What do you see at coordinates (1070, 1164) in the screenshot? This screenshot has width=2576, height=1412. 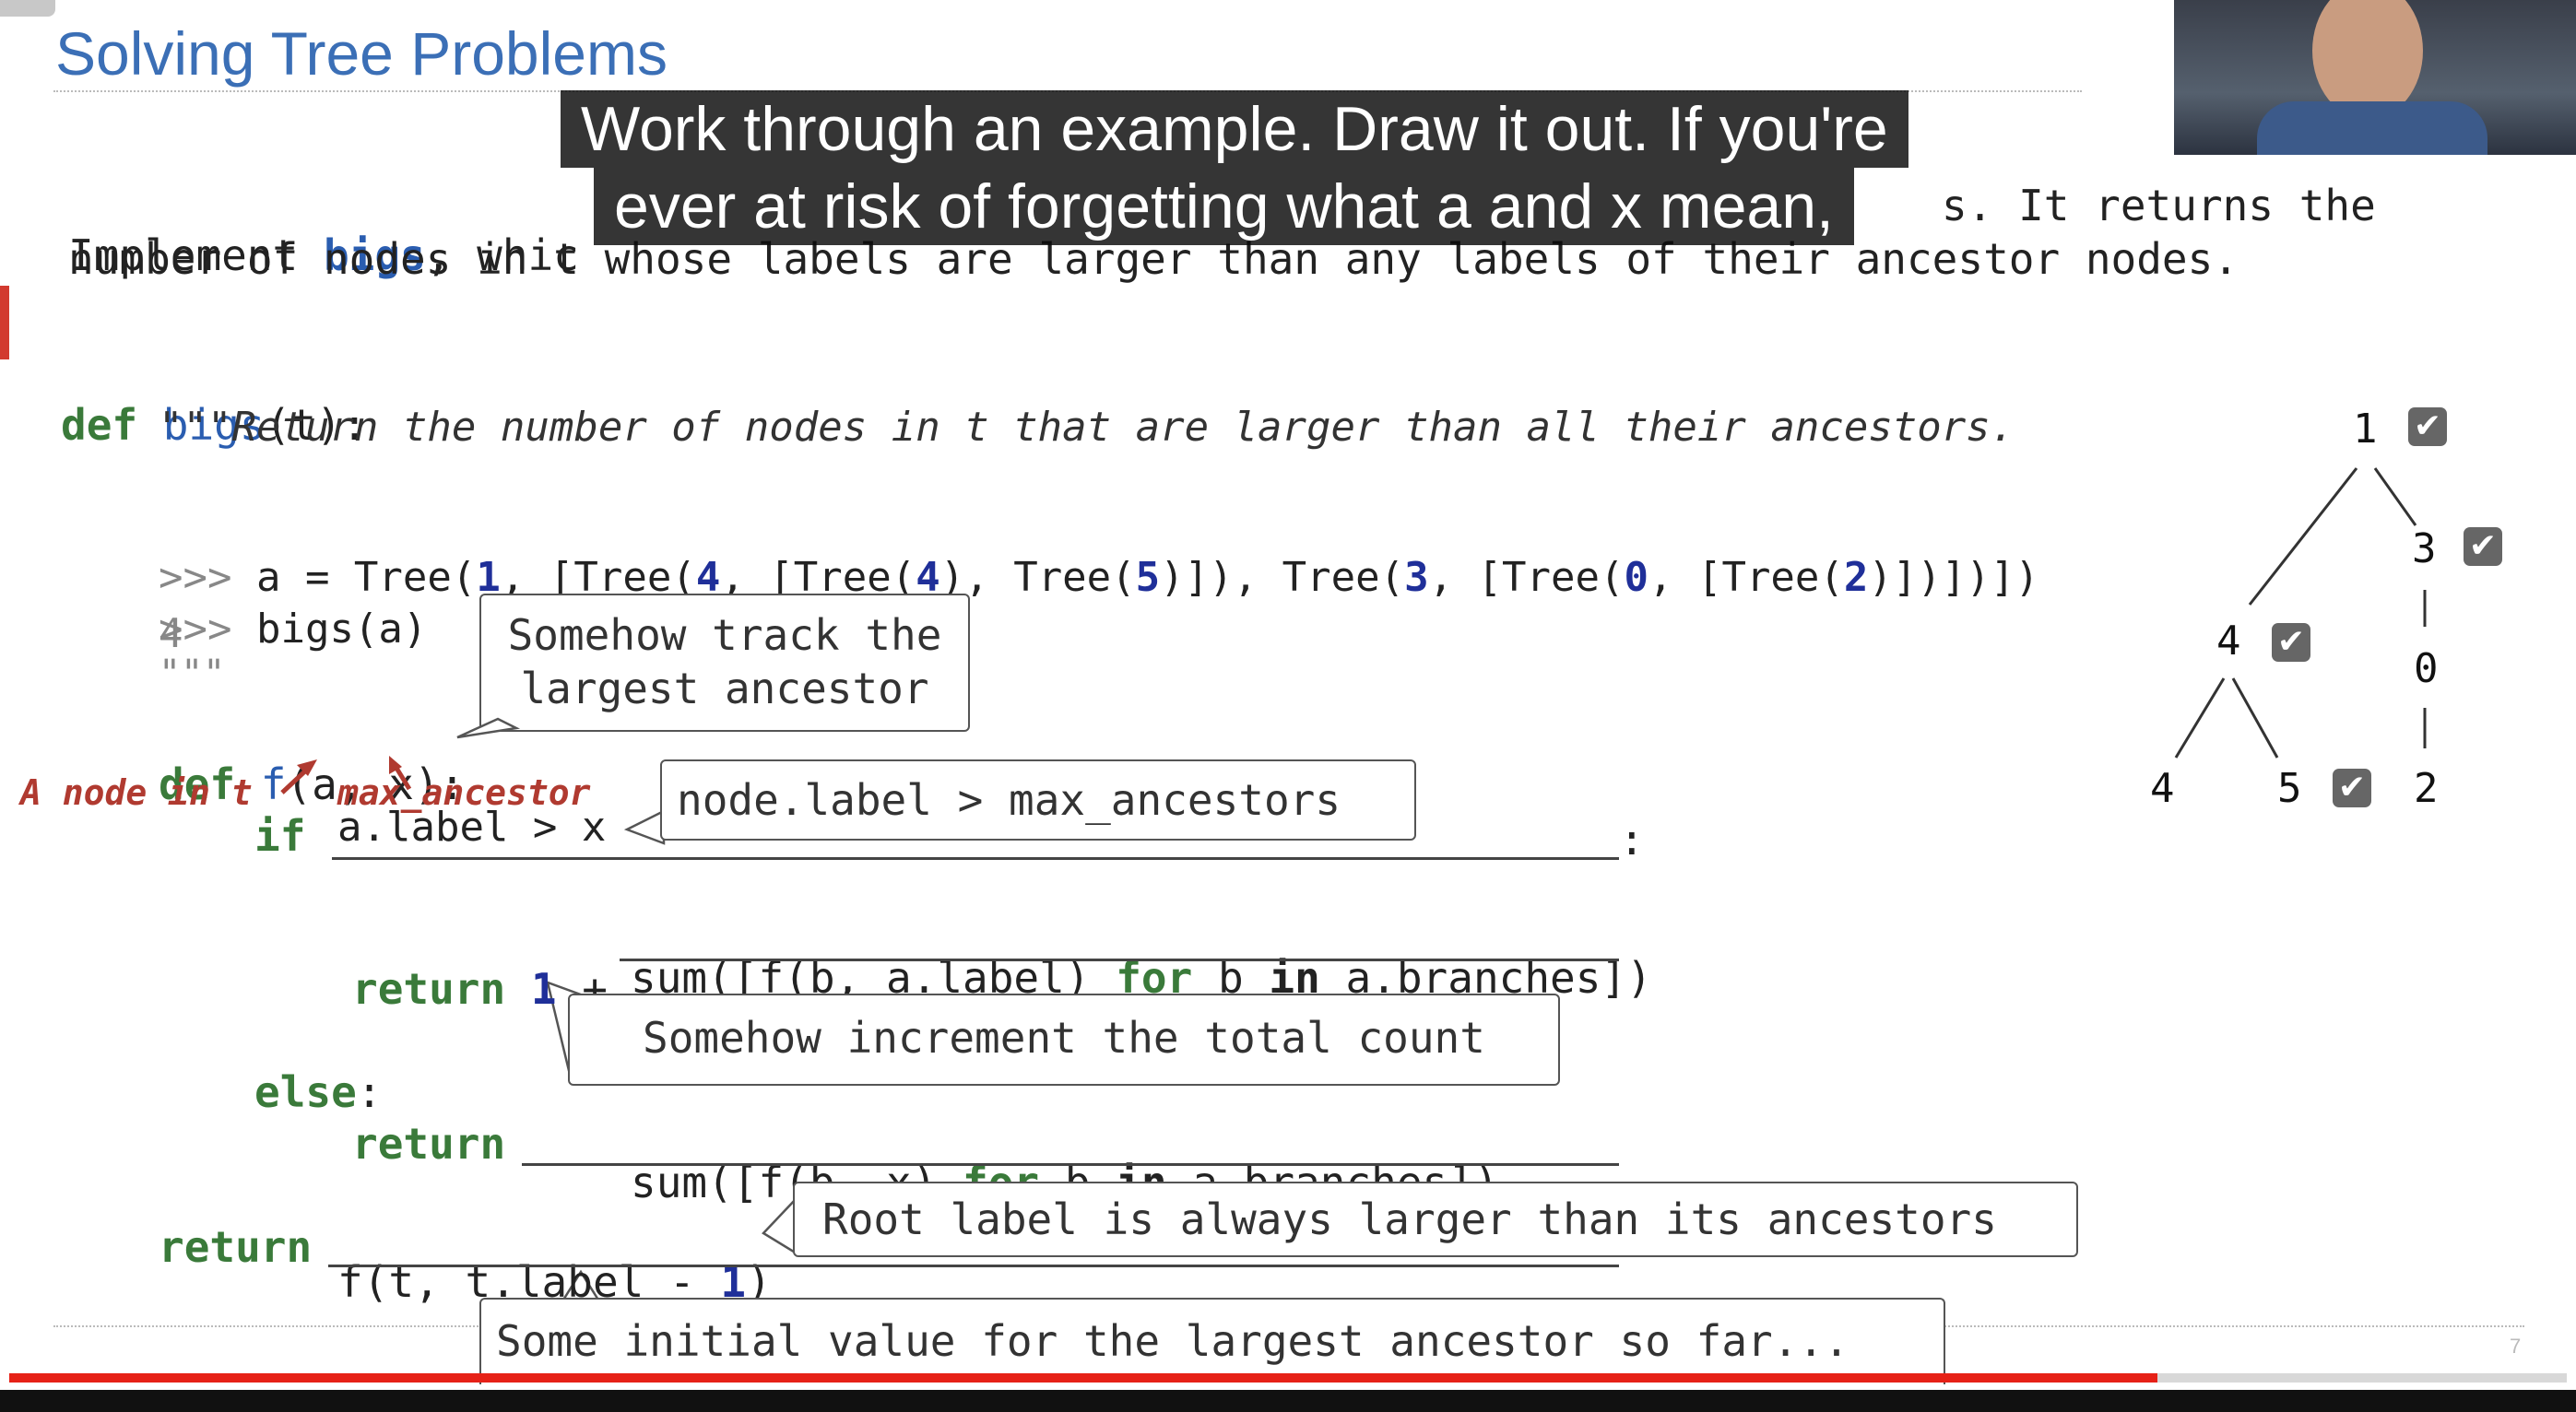 I see `return2-blank-underline` at bounding box center [1070, 1164].